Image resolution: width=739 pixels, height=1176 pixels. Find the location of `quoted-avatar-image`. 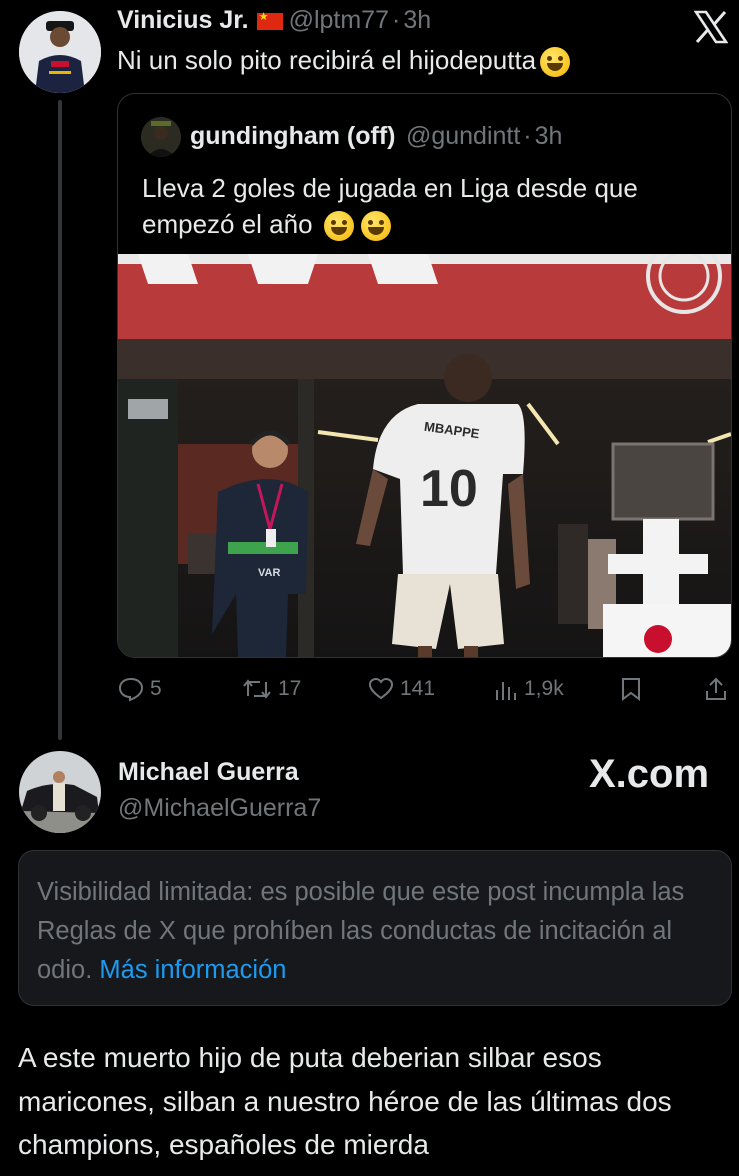

quoted-avatar-image is located at coordinates (161, 137).